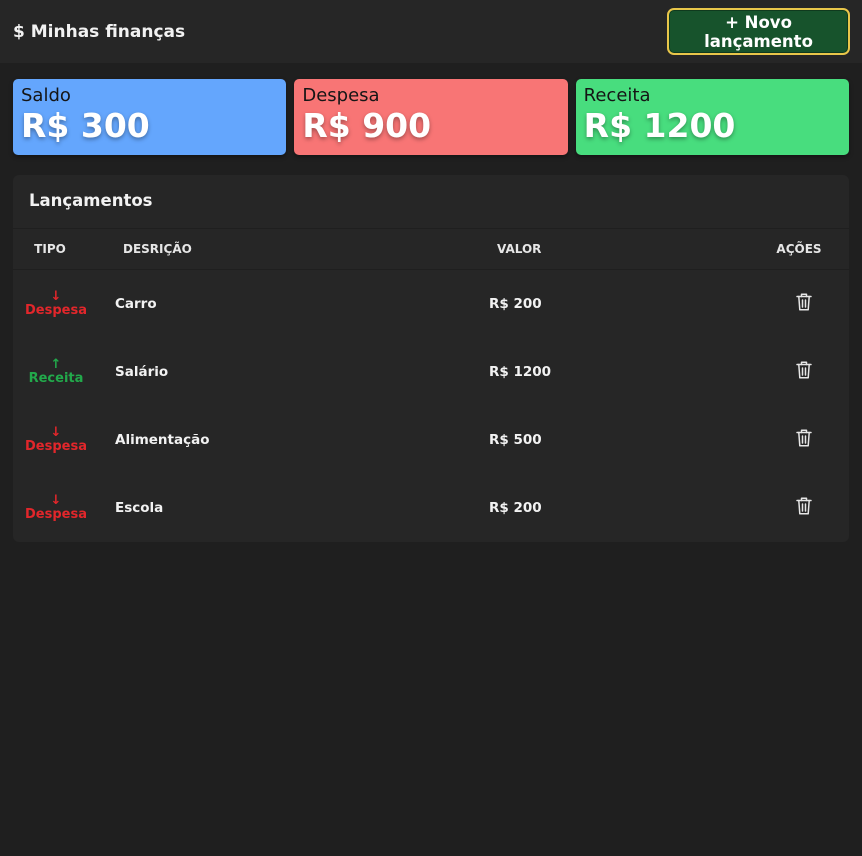  Describe the element at coordinates (367, 125) in the screenshot. I see `card-despesa-value: R$ 900` at that location.